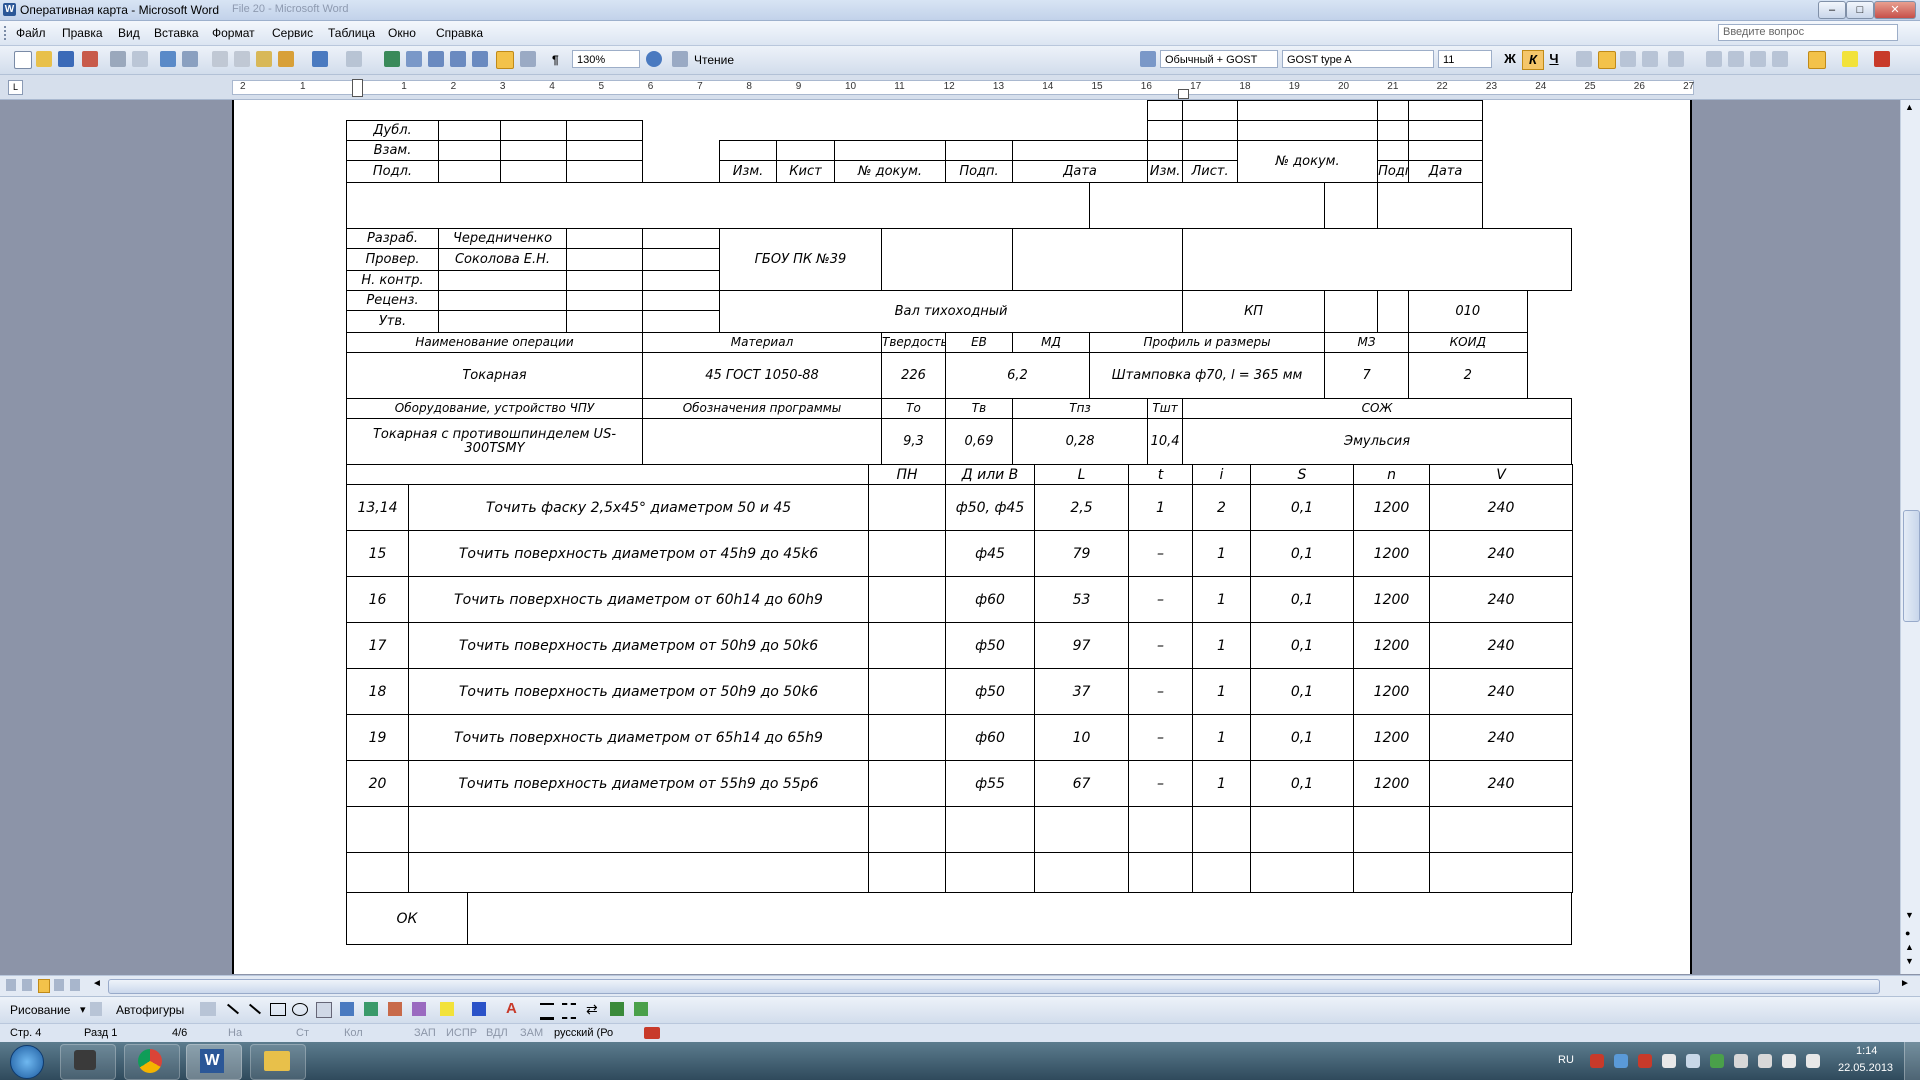  What do you see at coordinates (480, 59) in the screenshot?
I see `columns-icon` at bounding box center [480, 59].